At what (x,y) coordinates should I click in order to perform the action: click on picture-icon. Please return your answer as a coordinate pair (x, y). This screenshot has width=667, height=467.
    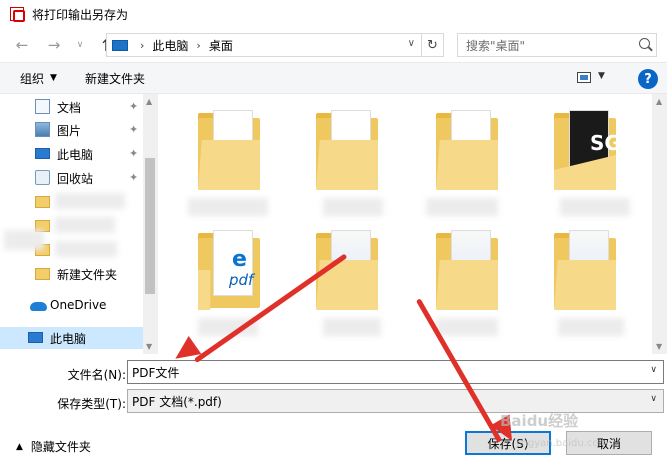
    Looking at the image, I should click on (42, 129).